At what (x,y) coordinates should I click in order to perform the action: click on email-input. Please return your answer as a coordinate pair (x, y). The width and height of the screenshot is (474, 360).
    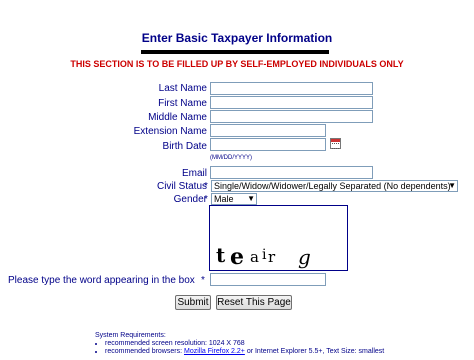
    Looking at the image, I should click on (291, 172).